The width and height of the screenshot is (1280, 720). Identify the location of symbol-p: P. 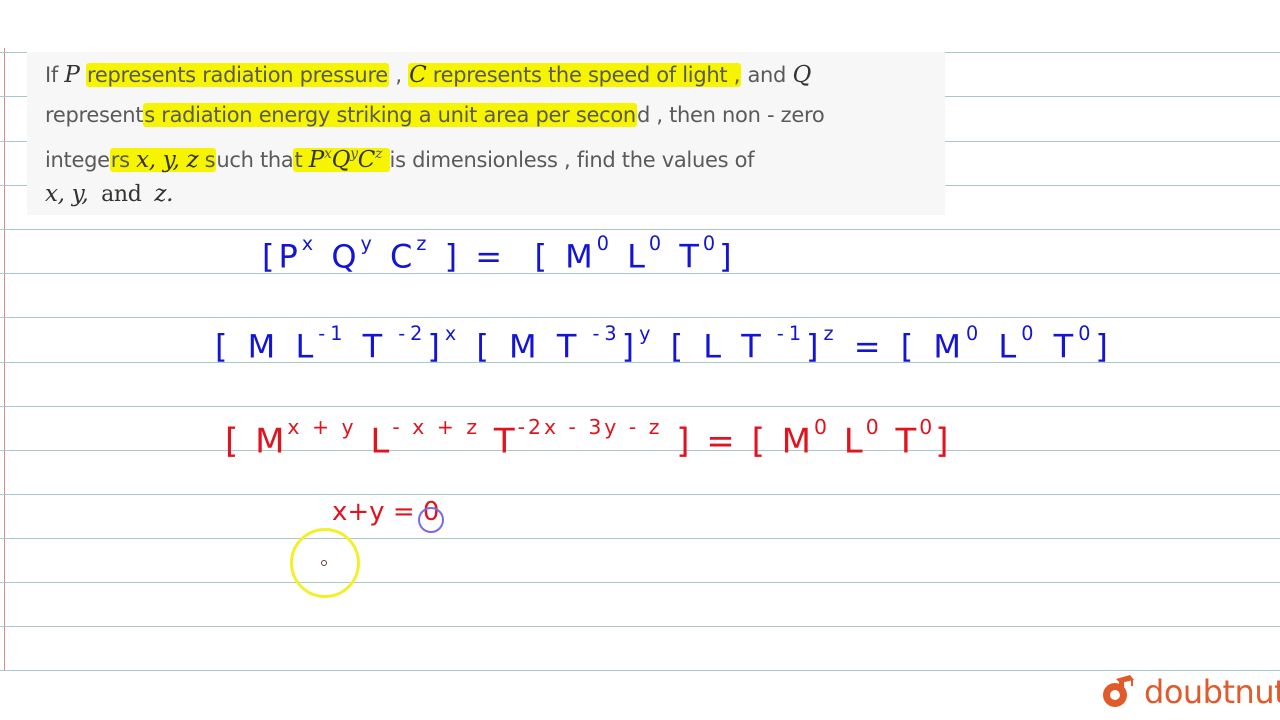
(72, 75).